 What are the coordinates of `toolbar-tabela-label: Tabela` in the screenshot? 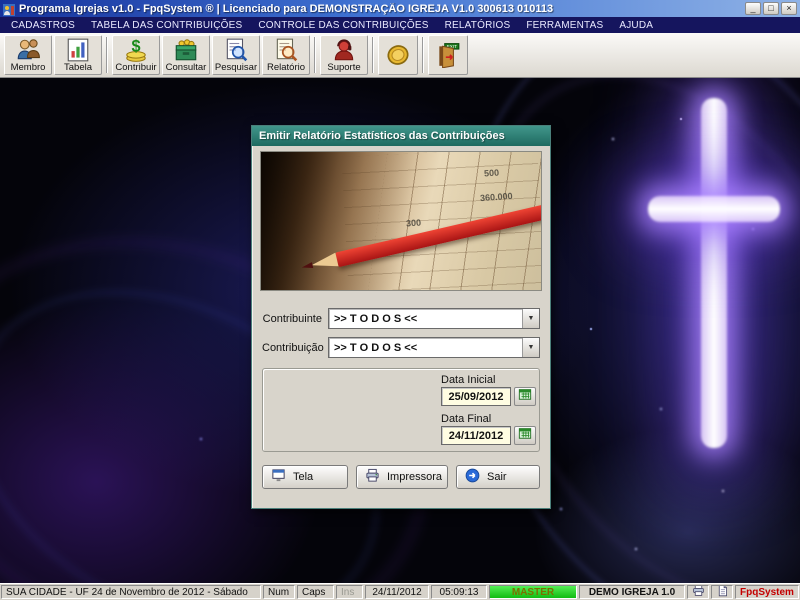 It's located at (78, 67).